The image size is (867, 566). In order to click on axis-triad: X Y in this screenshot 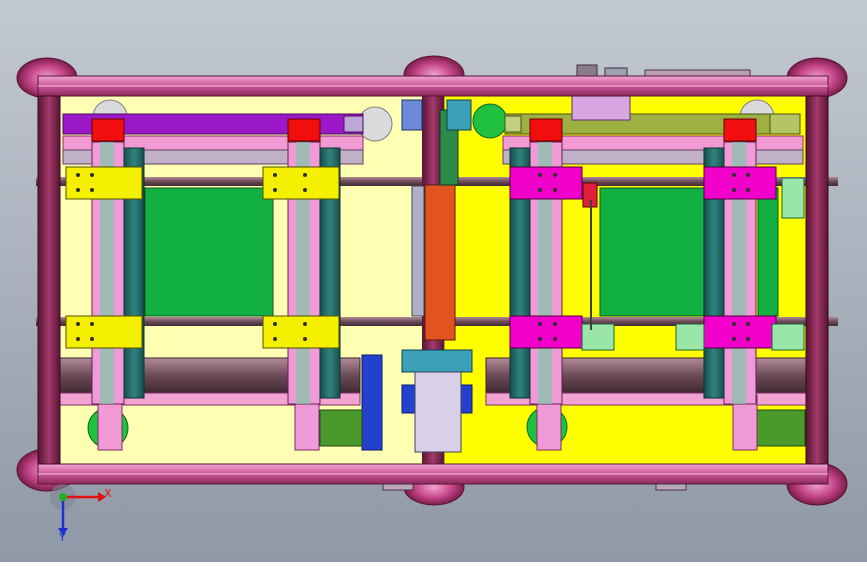, I will do `click(85, 510)`.